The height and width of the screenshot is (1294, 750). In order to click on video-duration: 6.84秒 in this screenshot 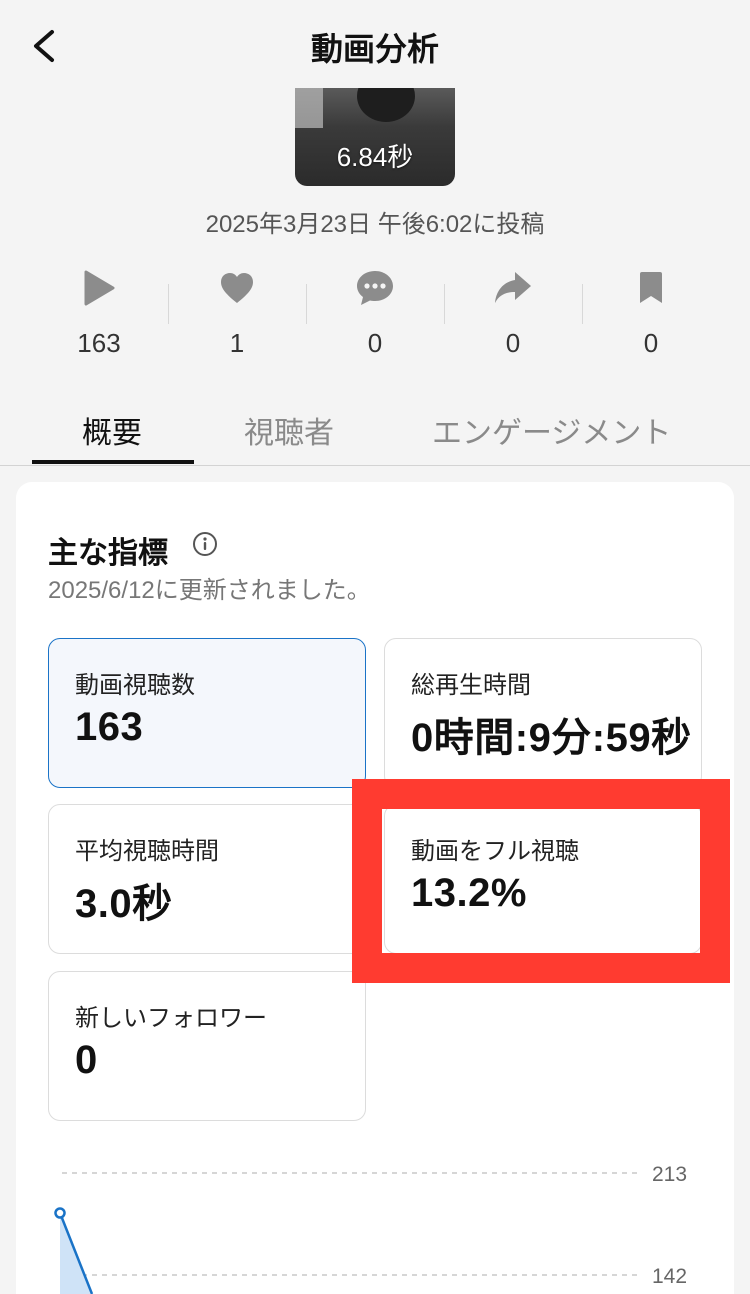, I will do `click(375, 157)`.